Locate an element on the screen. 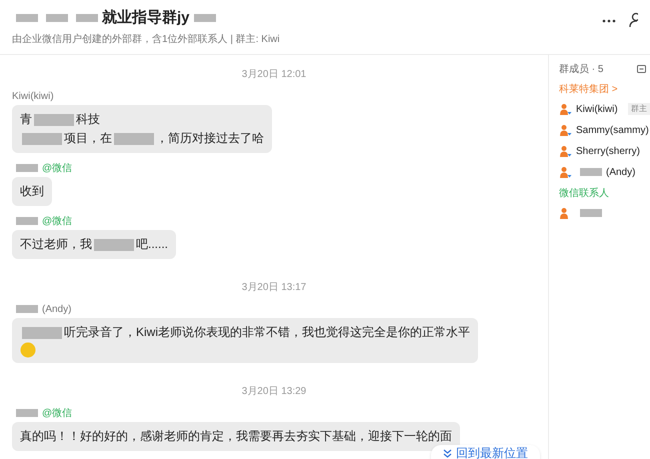  text: Sammy(sammy) is located at coordinates (612, 131).